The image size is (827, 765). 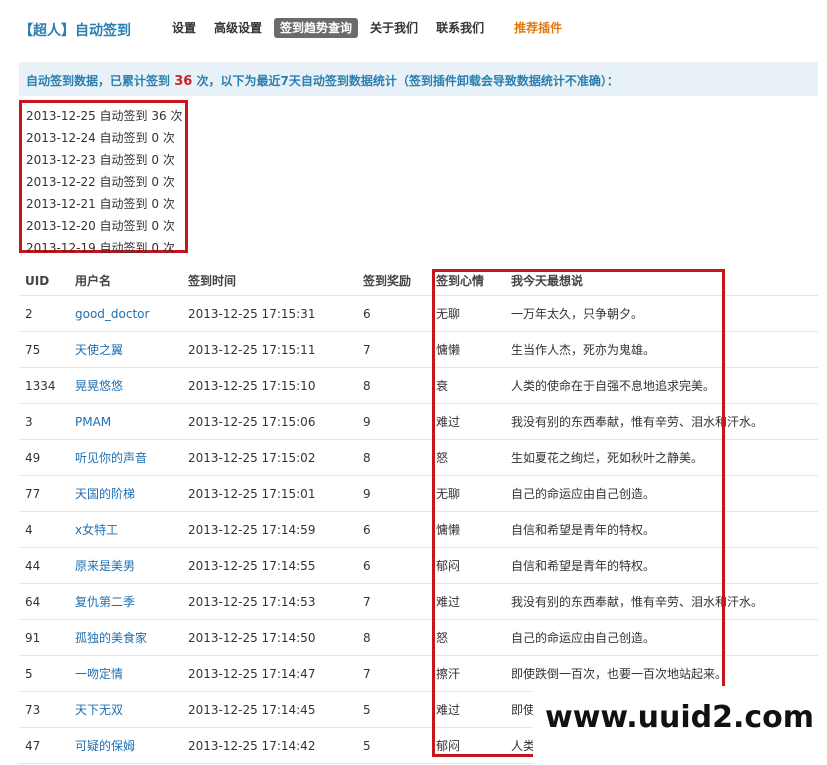 What do you see at coordinates (93, 422) in the screenshot?
I see `cell-user: PMAM` at bounding box center [93, 422].